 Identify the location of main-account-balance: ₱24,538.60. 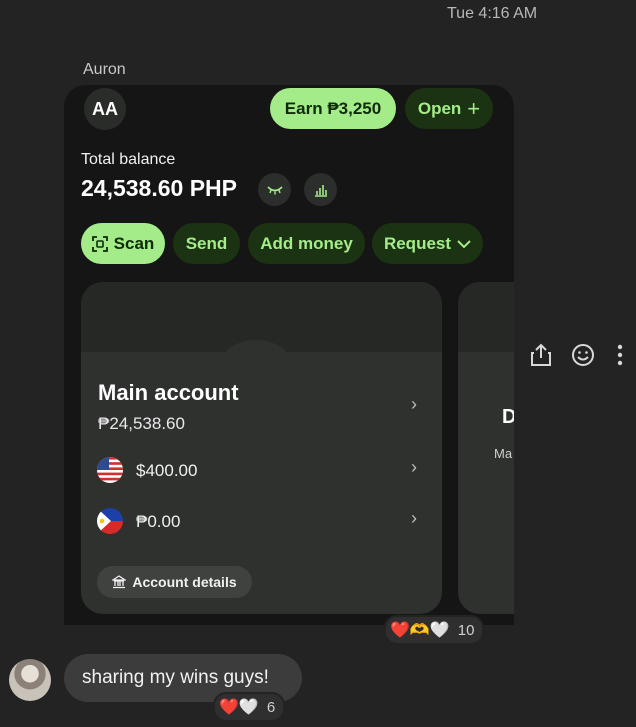
(141, 423).